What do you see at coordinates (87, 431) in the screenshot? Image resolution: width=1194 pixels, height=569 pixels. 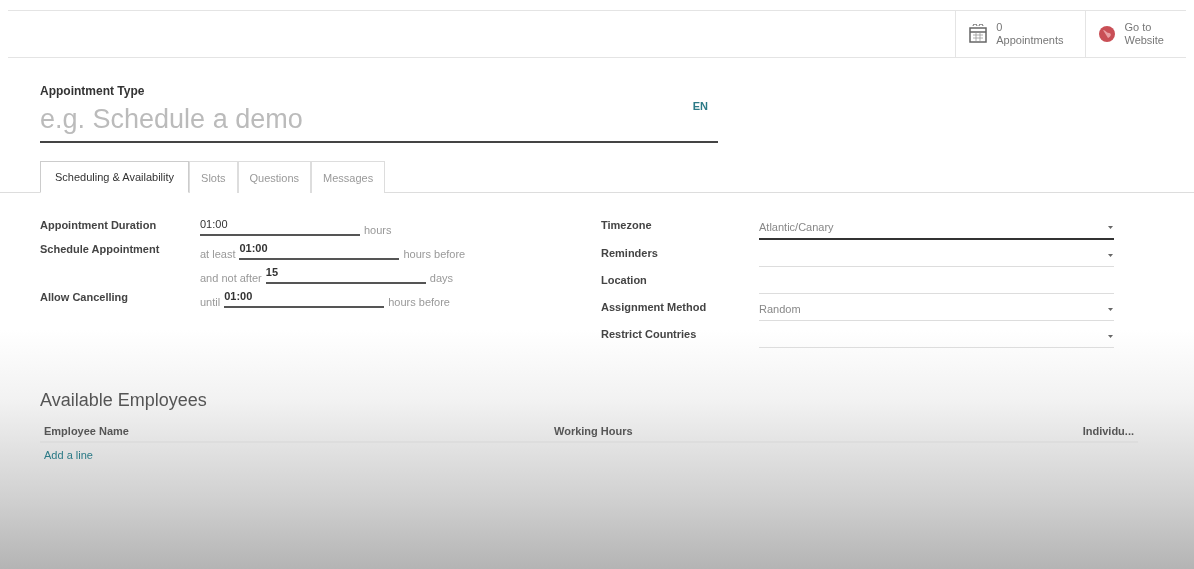 I see `column-header: Employee Name` at bounding box center [87, 431].